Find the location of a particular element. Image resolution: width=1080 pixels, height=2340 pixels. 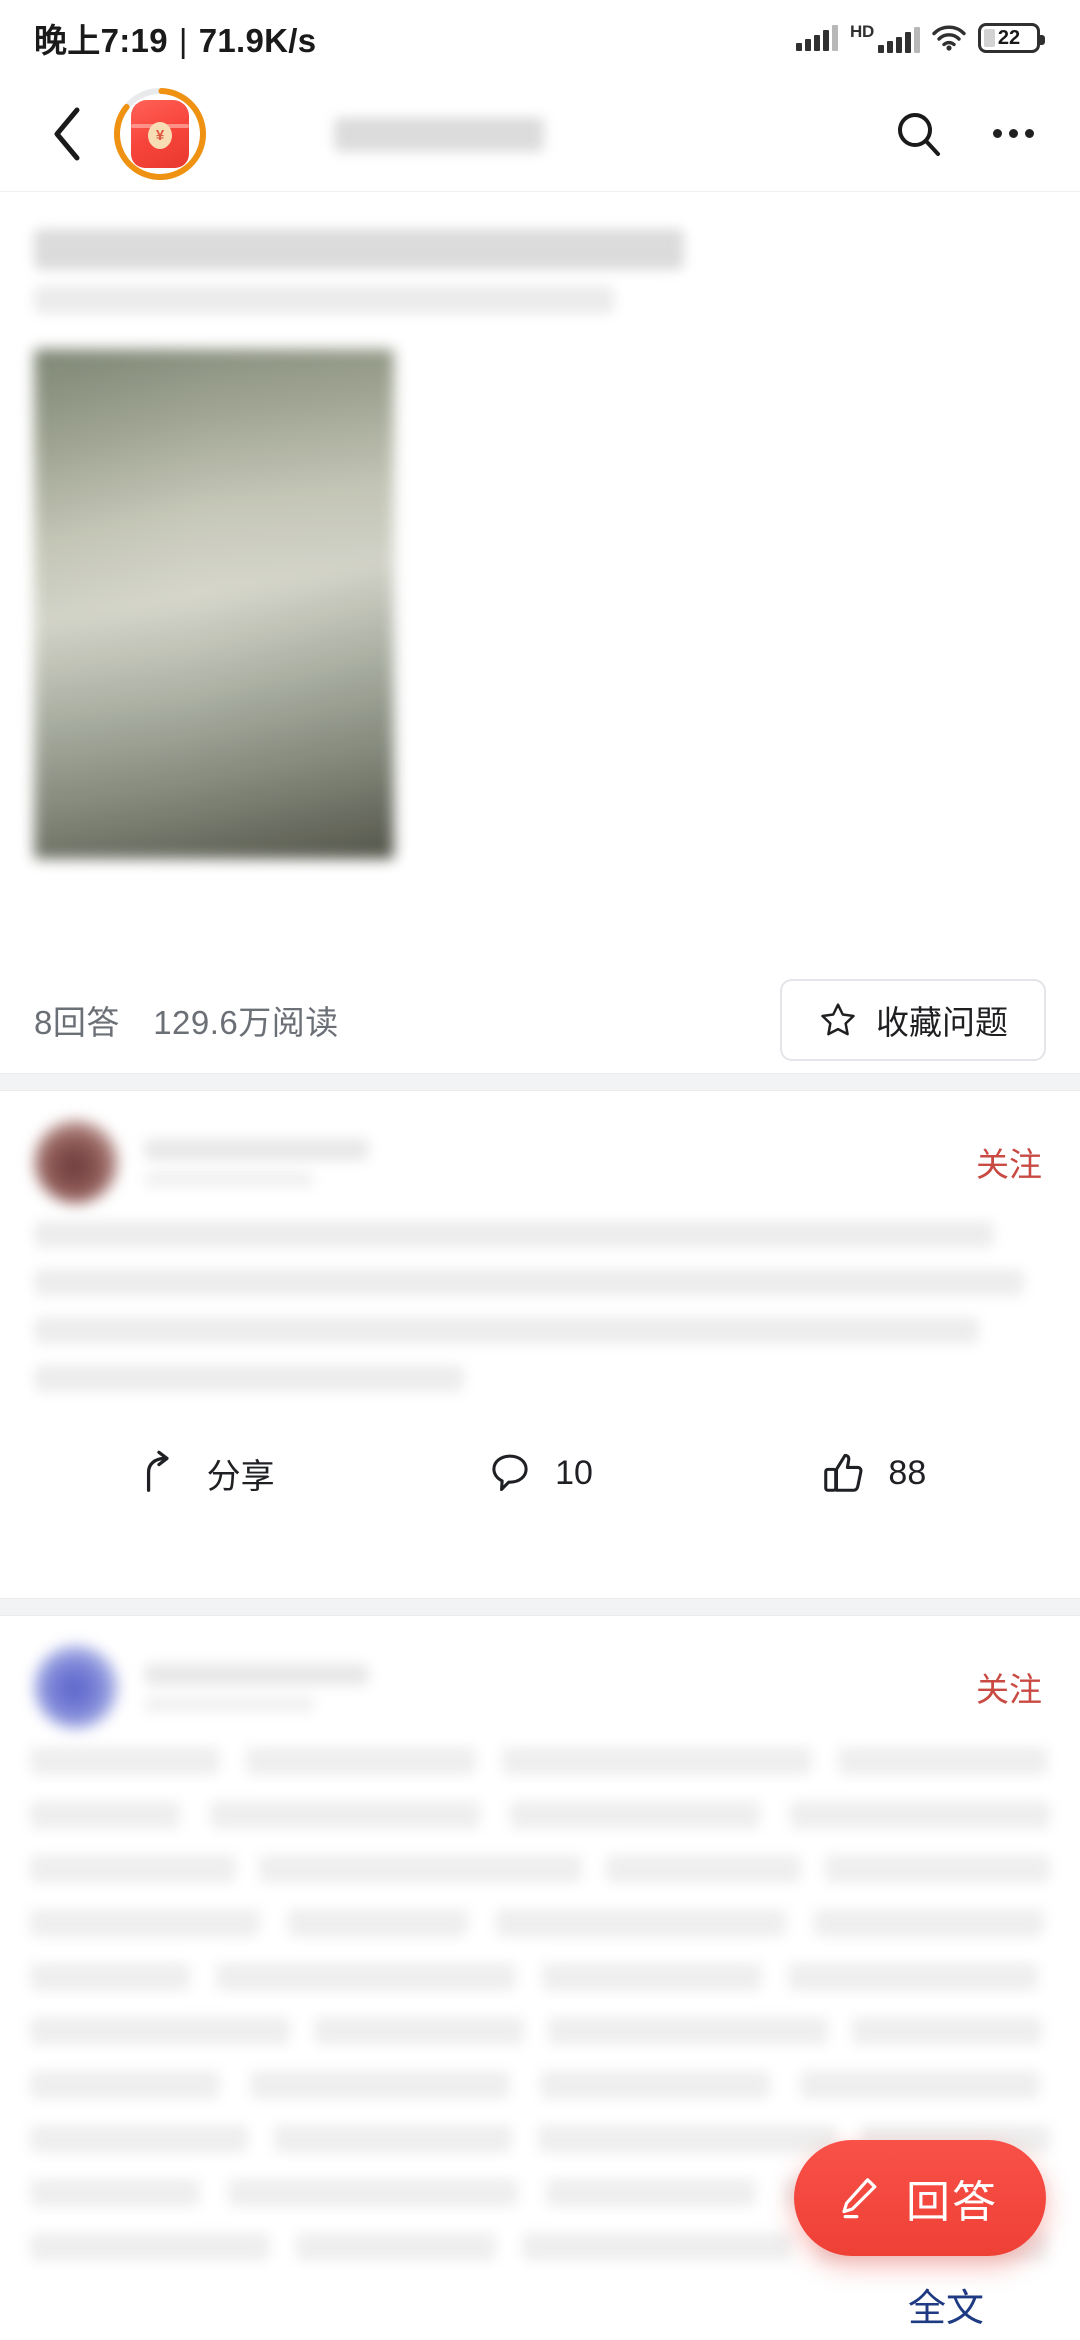

back-chevron-icon is located at coordinates (67, 133).